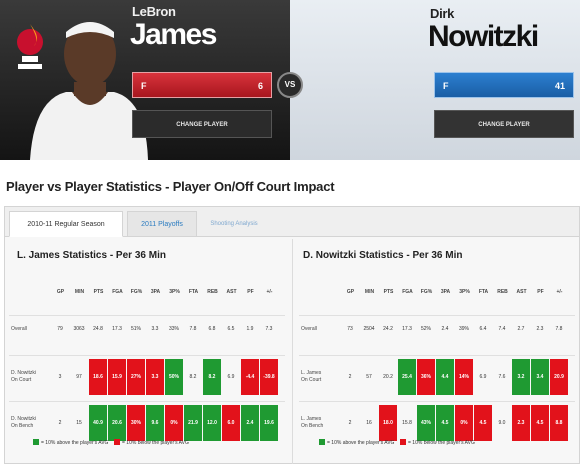  Describe the element at coordinates (388, 377) in the screenshot. I see `stat-cell-pts: 20.2` at that location.